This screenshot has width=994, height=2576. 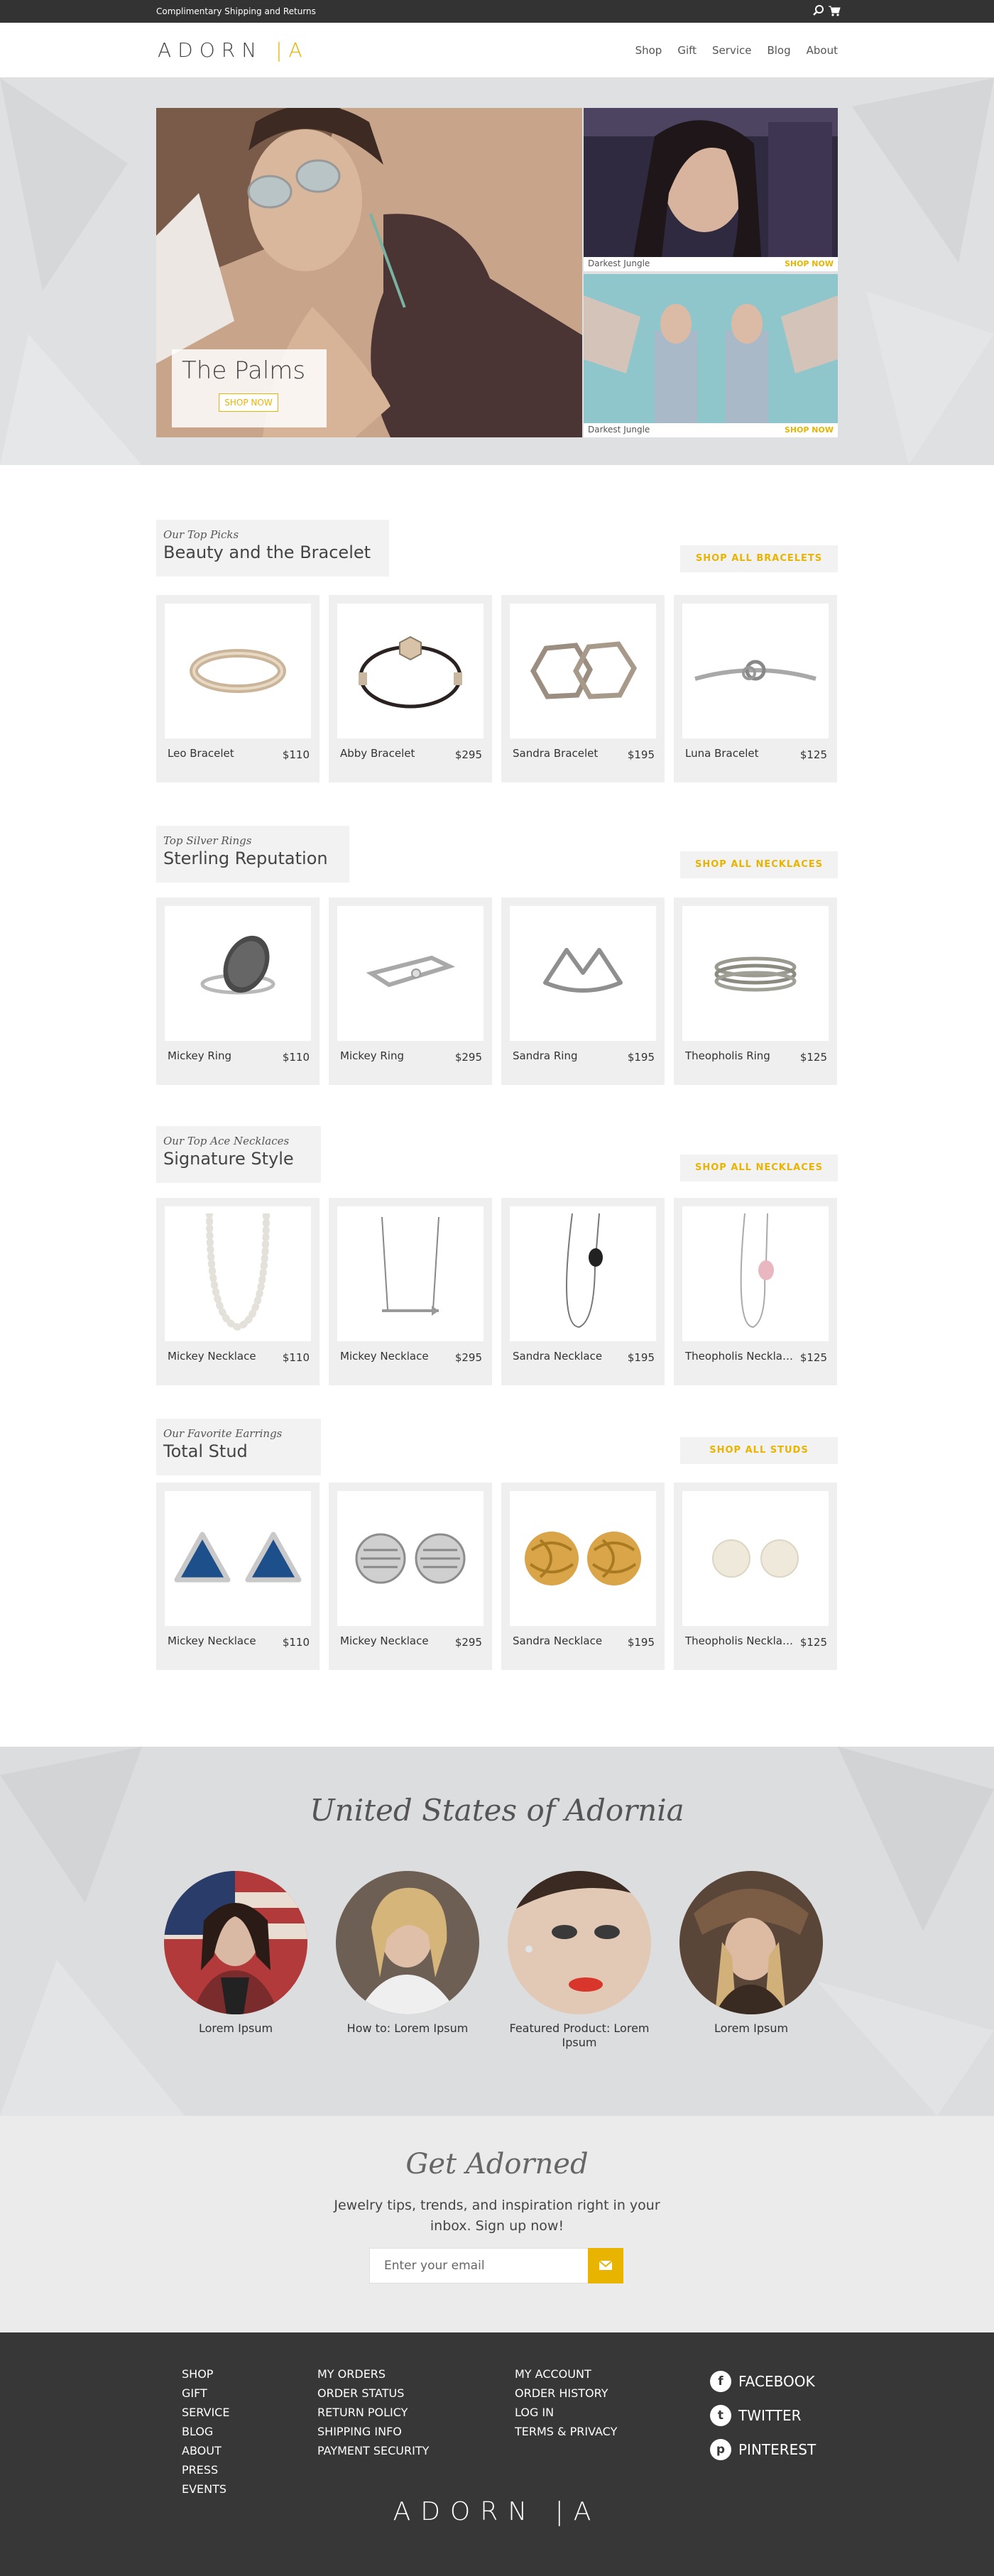 What do you see at coordinates (238, 991) in the screenshot?
I see `product-card: Mickey Ring $110` at bounding box center [238, 991].